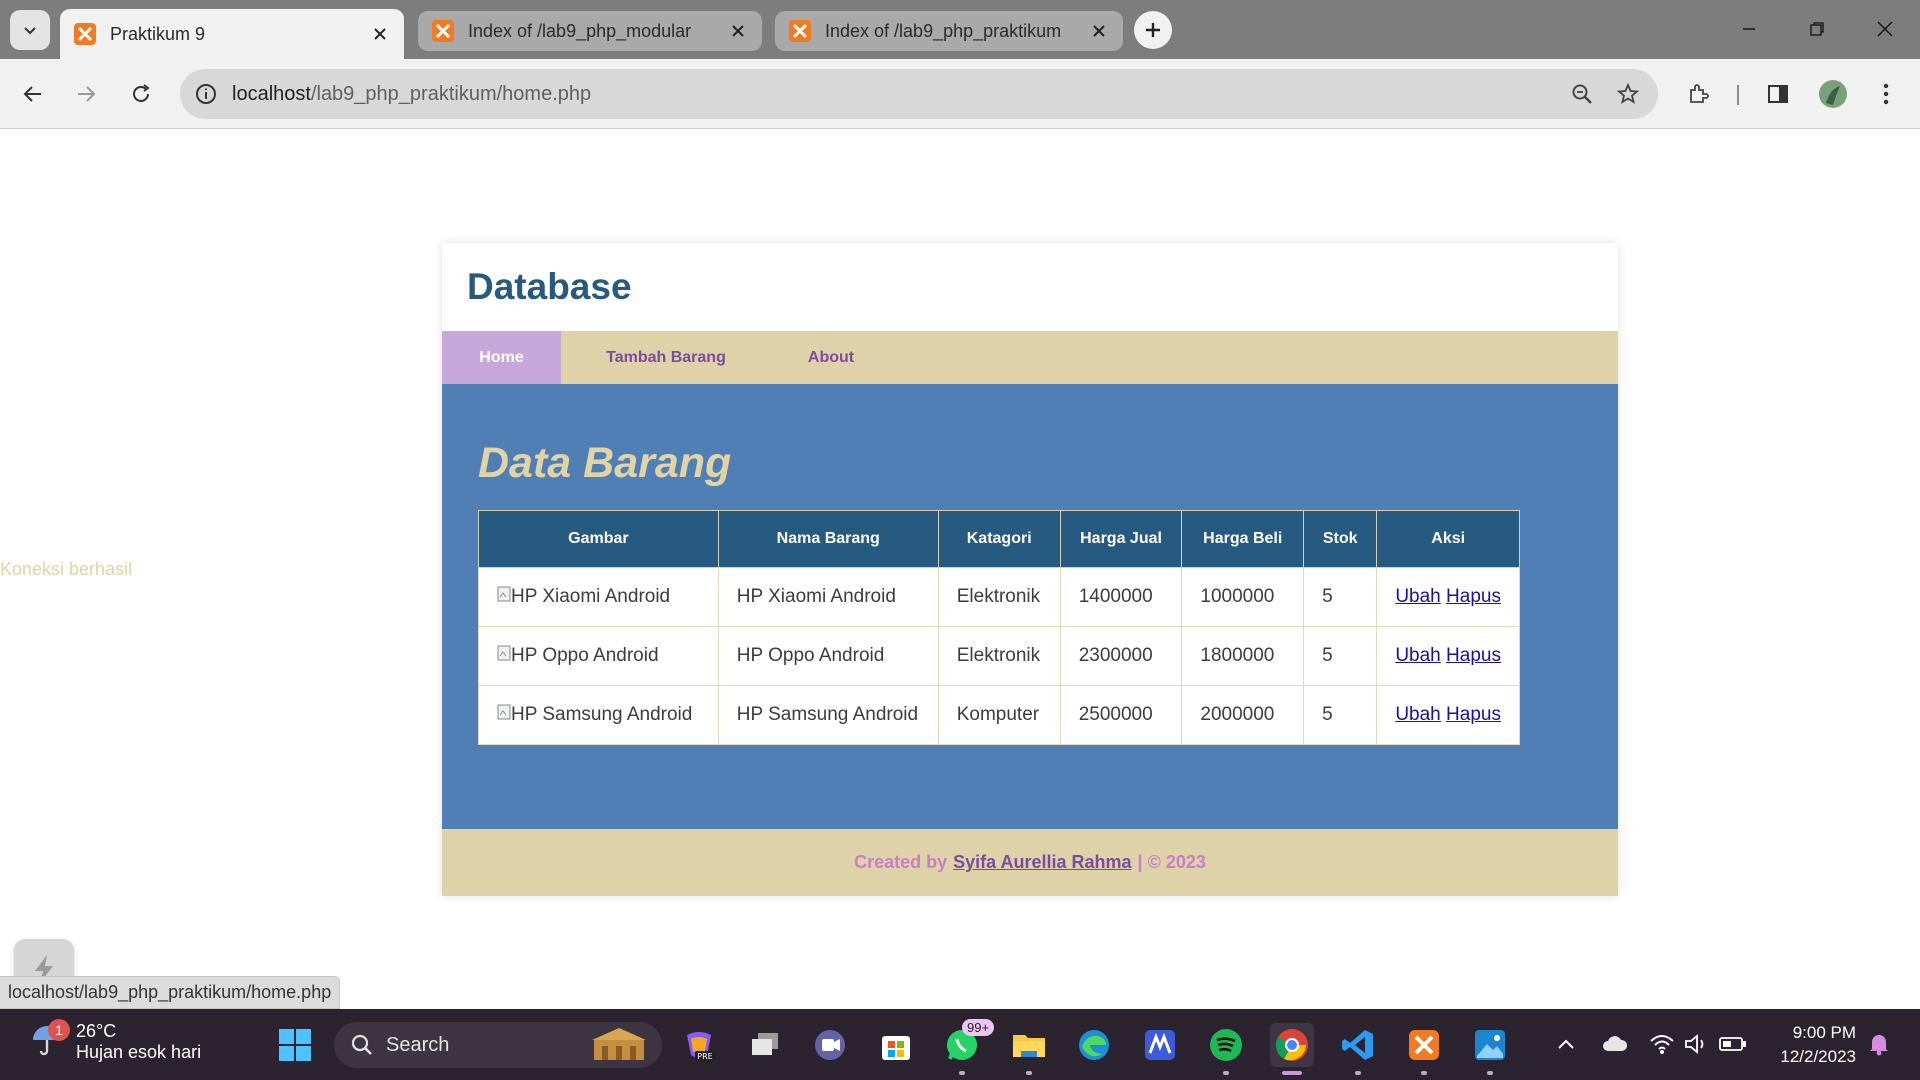 This screenshot has width=1920, height=1080. Describe the element at coordinates (1879, 1044) in the screenshot. I see `notifications-button` at that location.